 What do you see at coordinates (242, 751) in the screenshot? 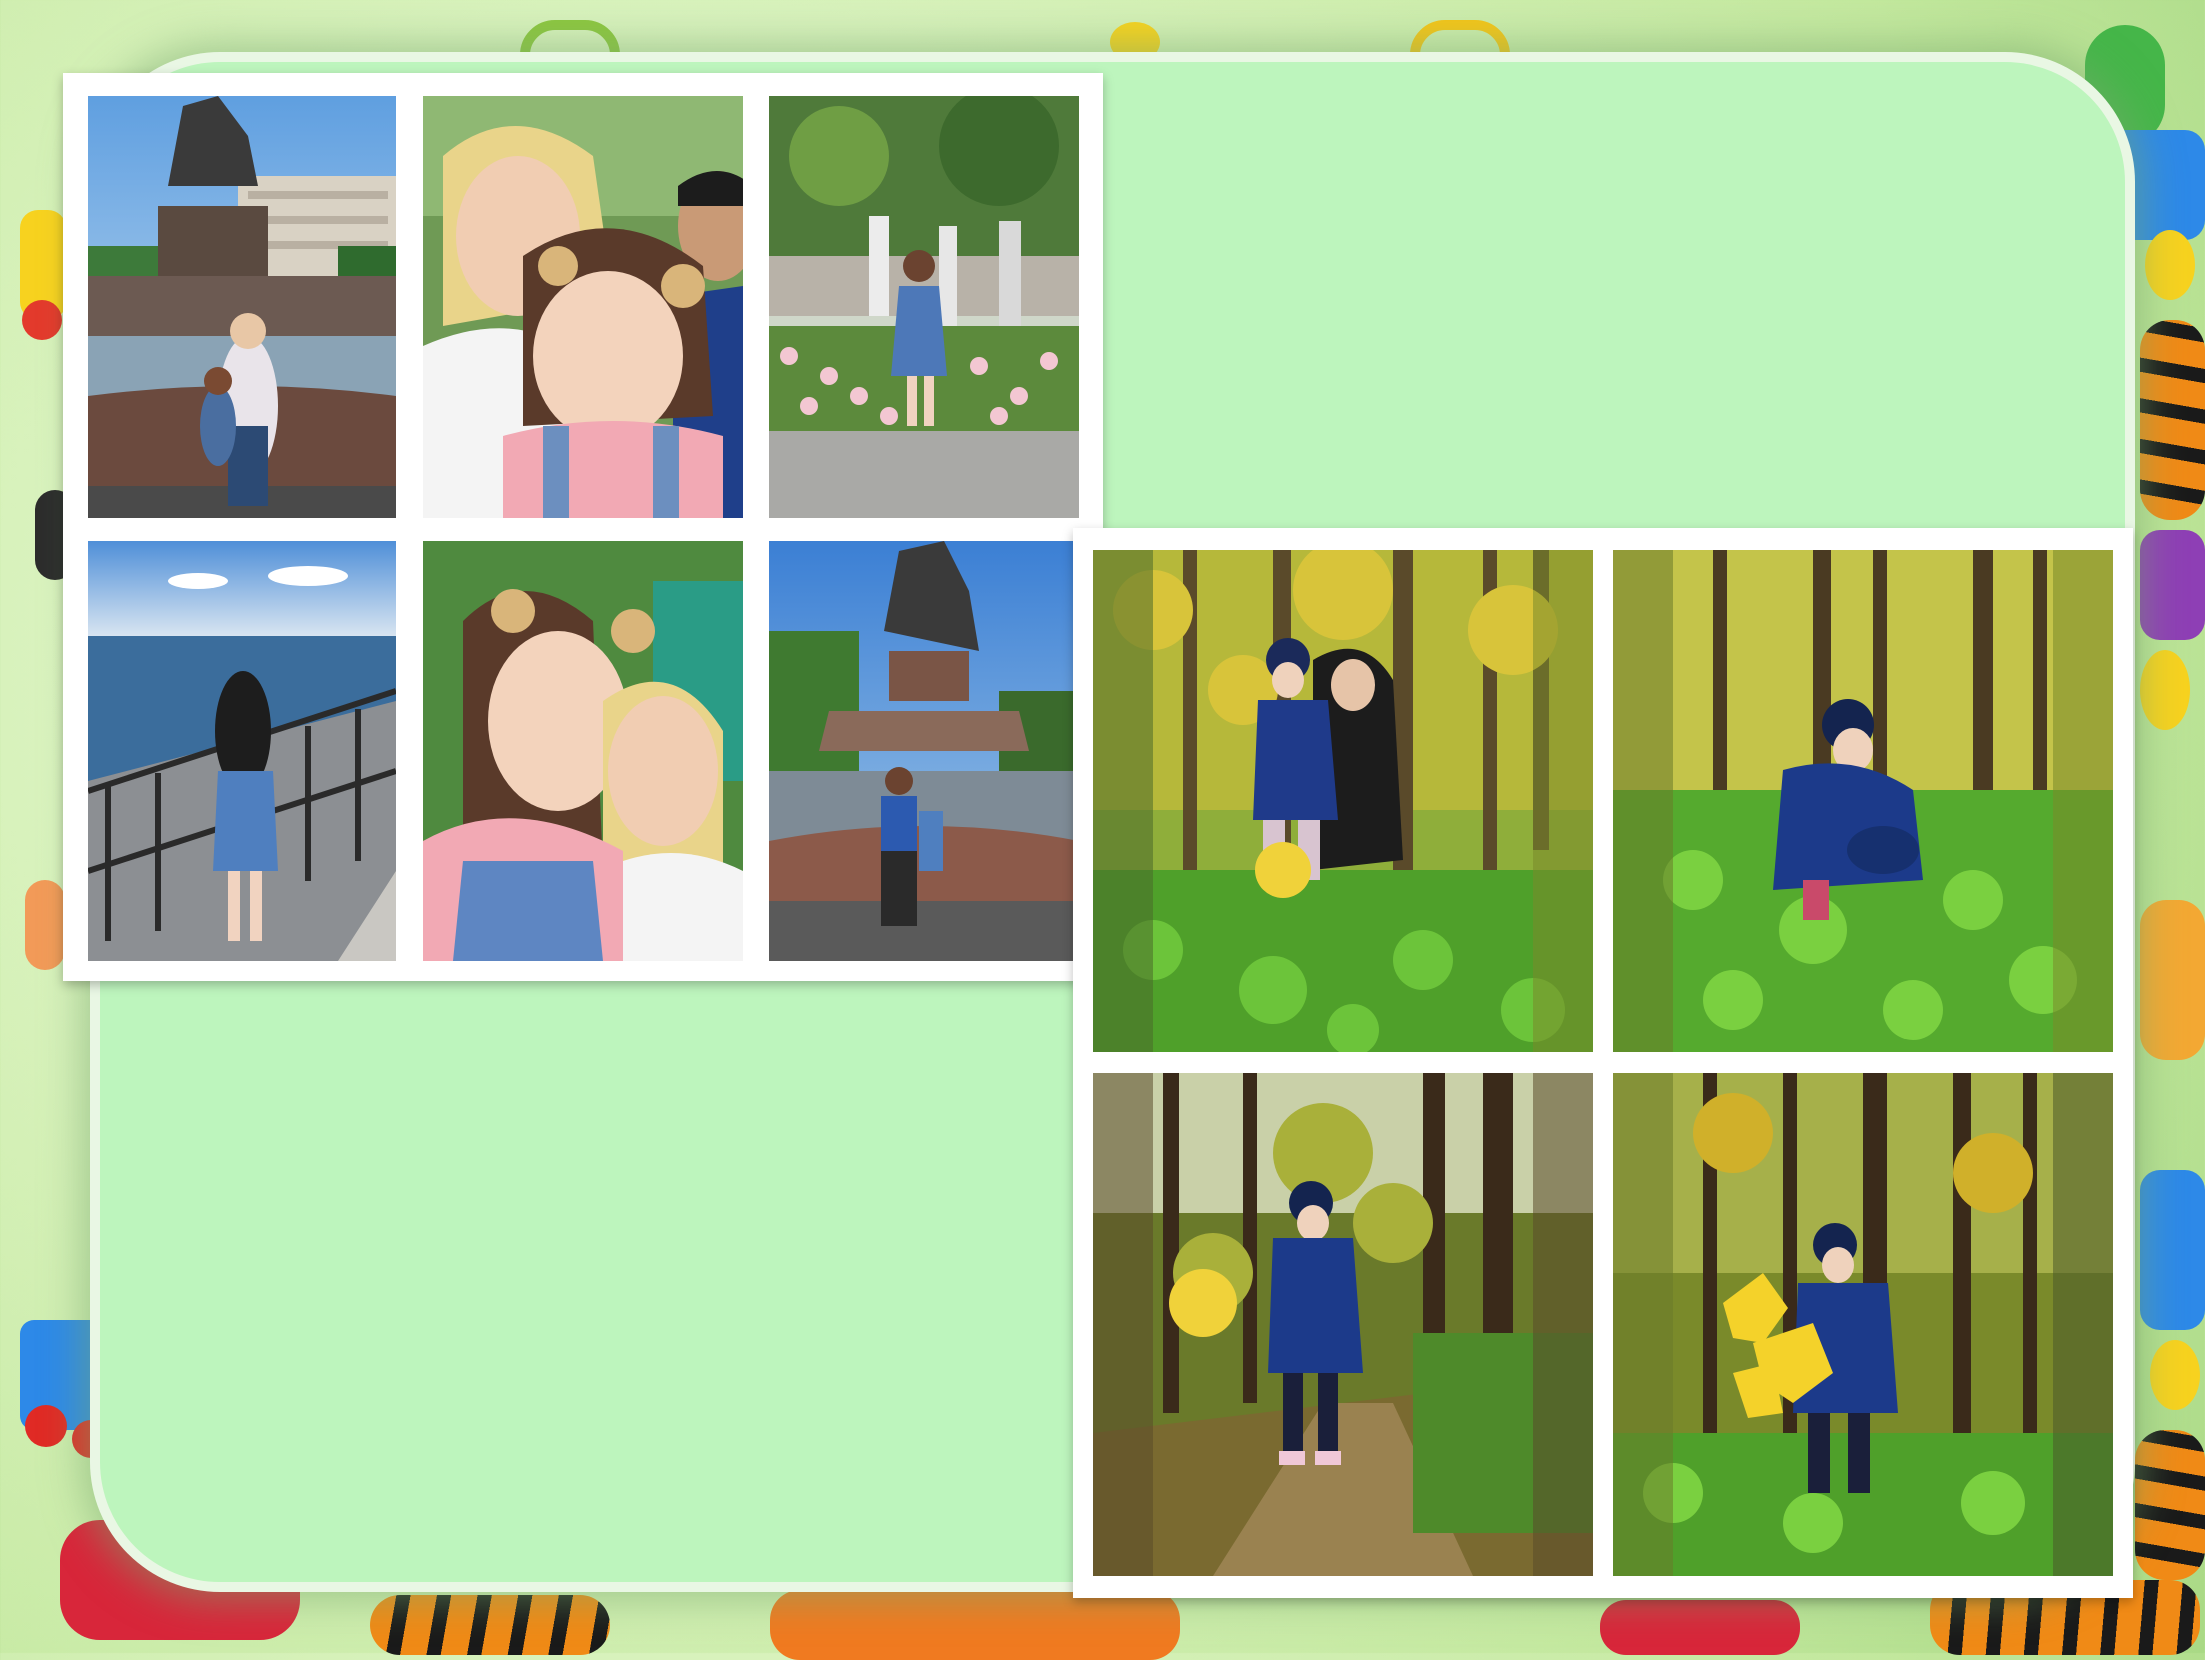
I see `photo-girl-embankment` at bounding box center [242, 751].